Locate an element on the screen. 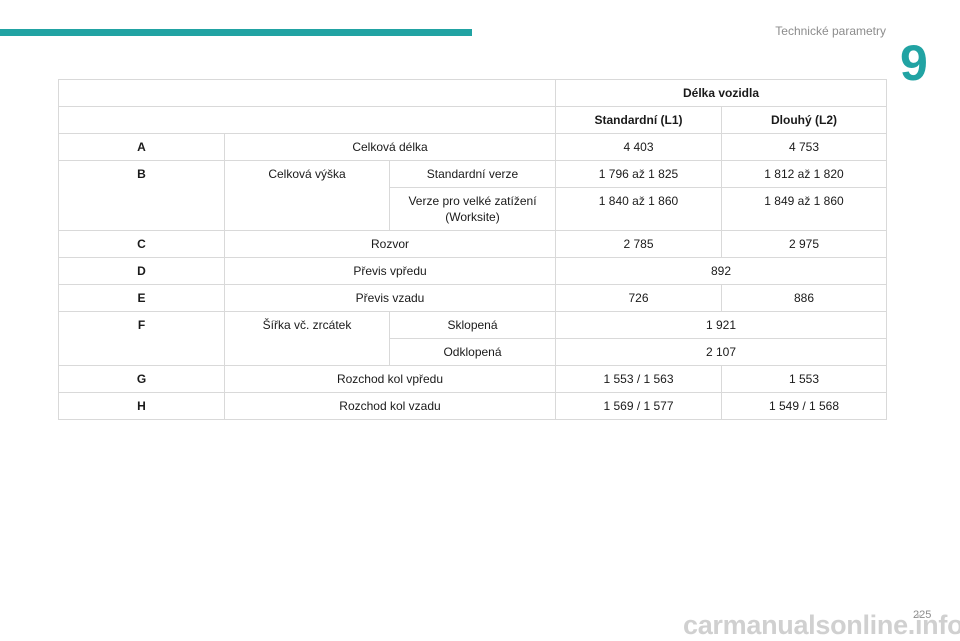 This screenshot has height=641, width=960. table-row: C Rozvor 2 785 2 975 is located at coordinates (472, 244).